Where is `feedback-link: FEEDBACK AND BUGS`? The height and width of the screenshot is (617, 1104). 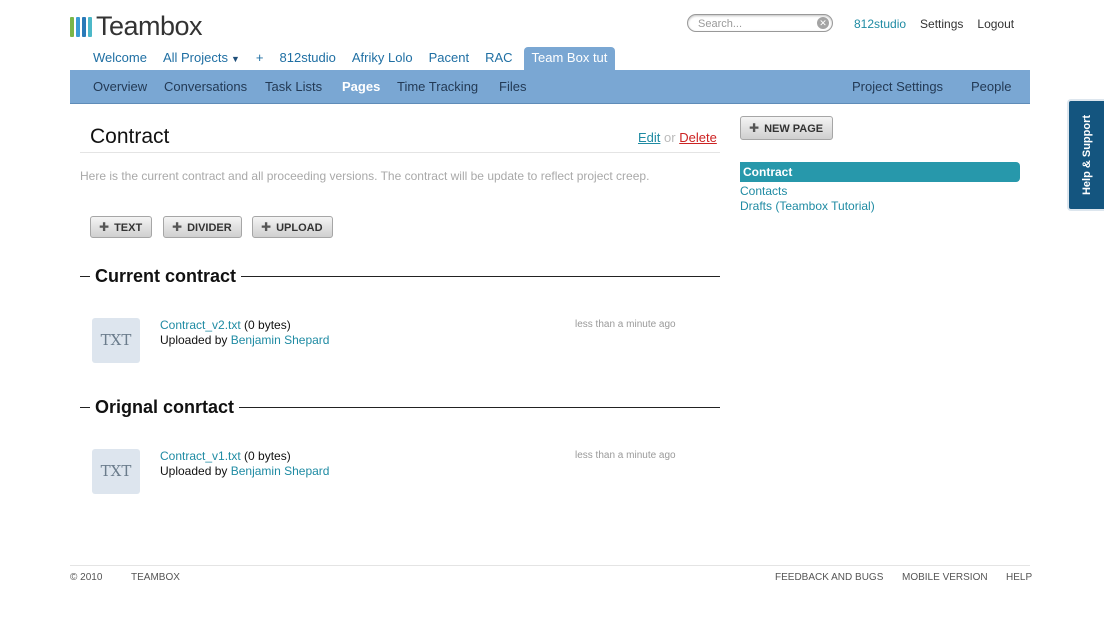
feedback-link: FEEDBACK AND BUGS is located at coordinates (829, 577).